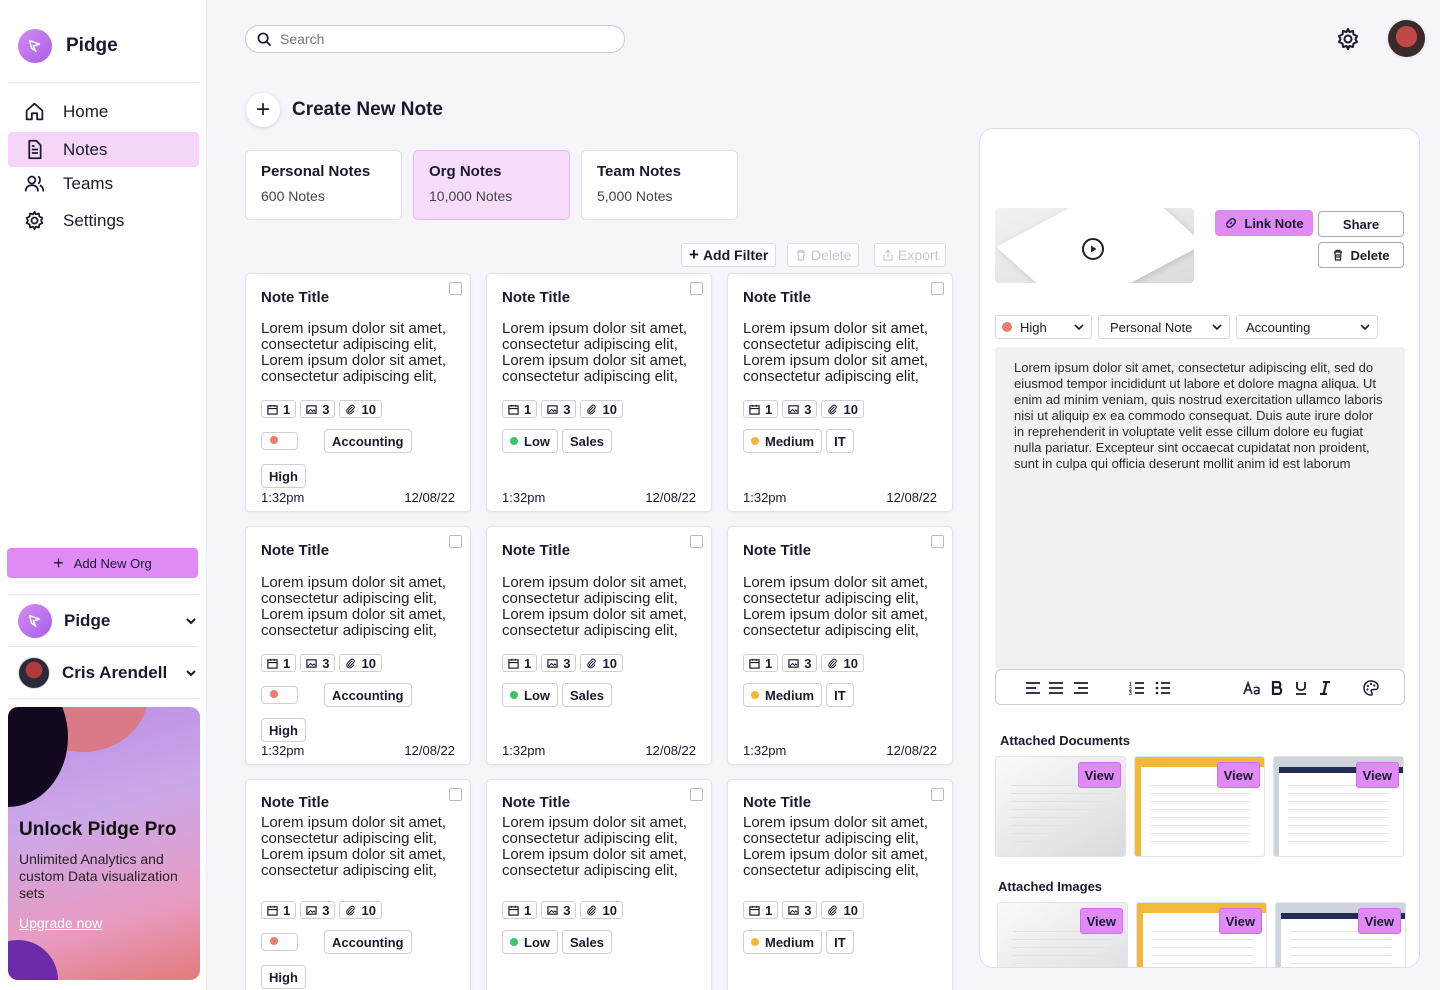 This screenshot has width=1440, height=990. Describe the element at coordinates (729, 255) in the screenshot. I see `add-filter-button: + Add Filter` at that location.